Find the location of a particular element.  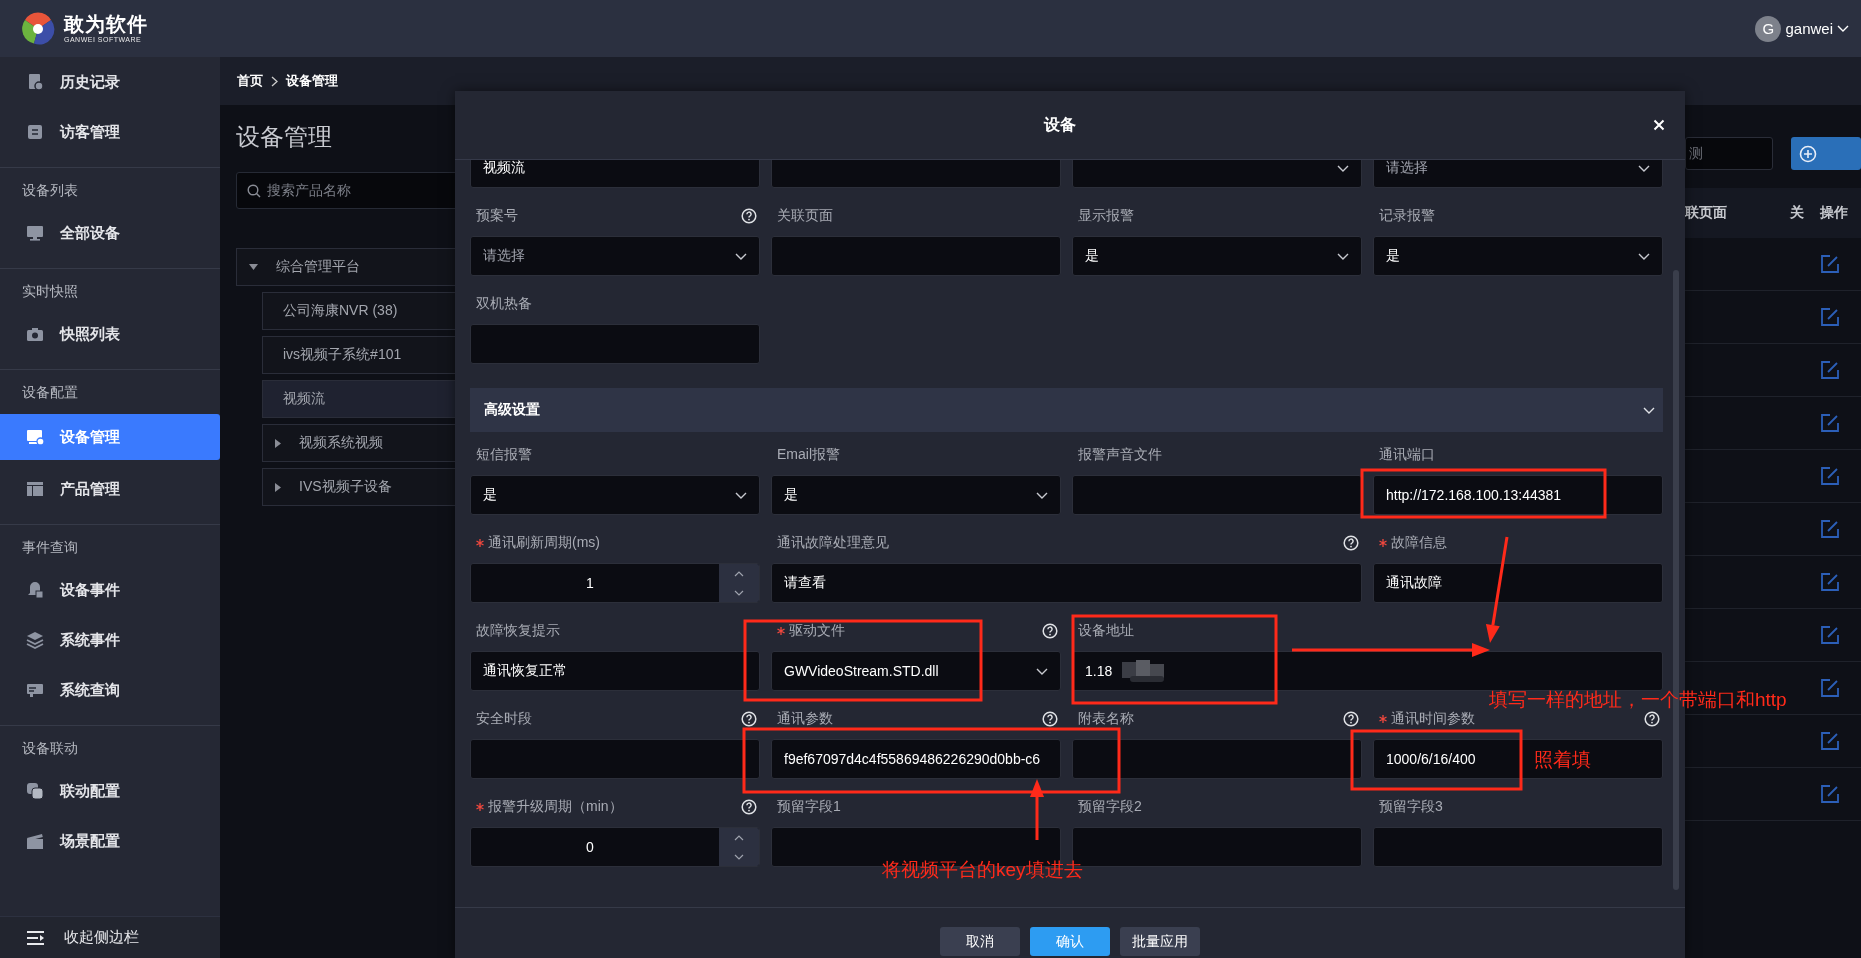

caret-down-icon is located at coordinates (253, 267).